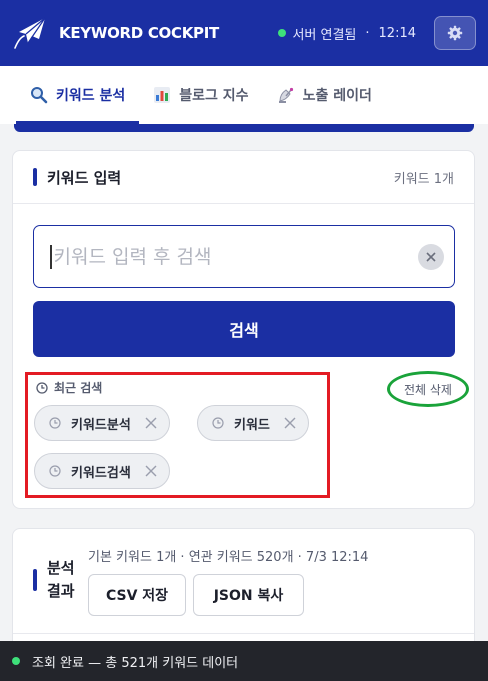 Image resolution: width=488 pixels, height=681 pixels. I want to click on app-header: KEYWORD COCKPIT 서버 연결됨 · 12:14, so click(244, 33).